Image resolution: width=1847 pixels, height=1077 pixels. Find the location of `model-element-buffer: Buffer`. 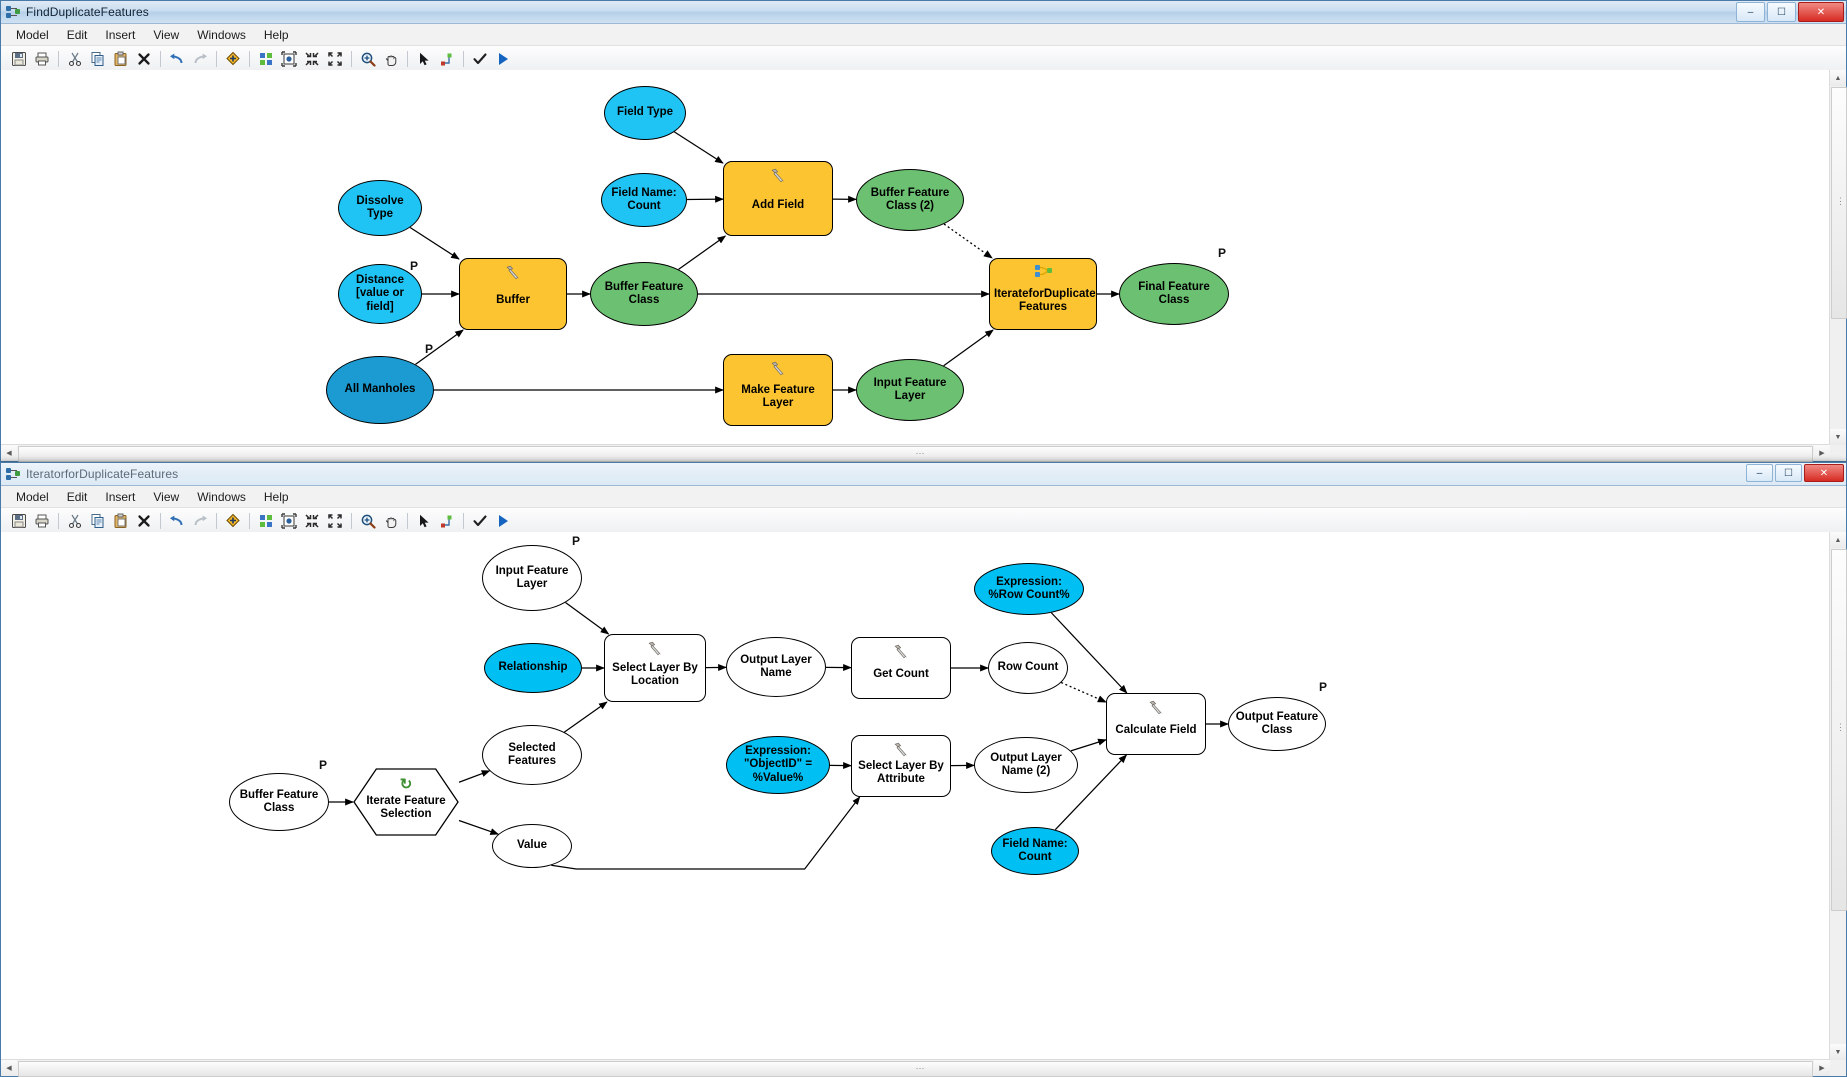

model-element-buffer: Buffer is located at coordinates (513, 294).